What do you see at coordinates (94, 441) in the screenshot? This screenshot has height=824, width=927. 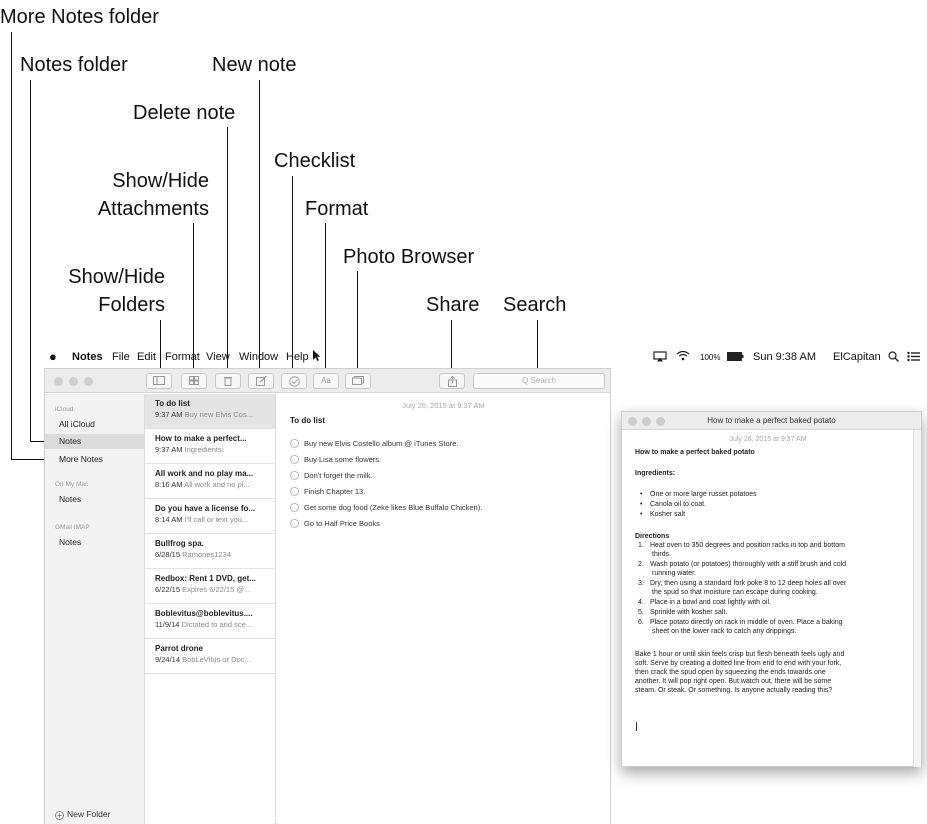 I see `sidebar-item-notes: Notes` at bounding box center [94, 441].